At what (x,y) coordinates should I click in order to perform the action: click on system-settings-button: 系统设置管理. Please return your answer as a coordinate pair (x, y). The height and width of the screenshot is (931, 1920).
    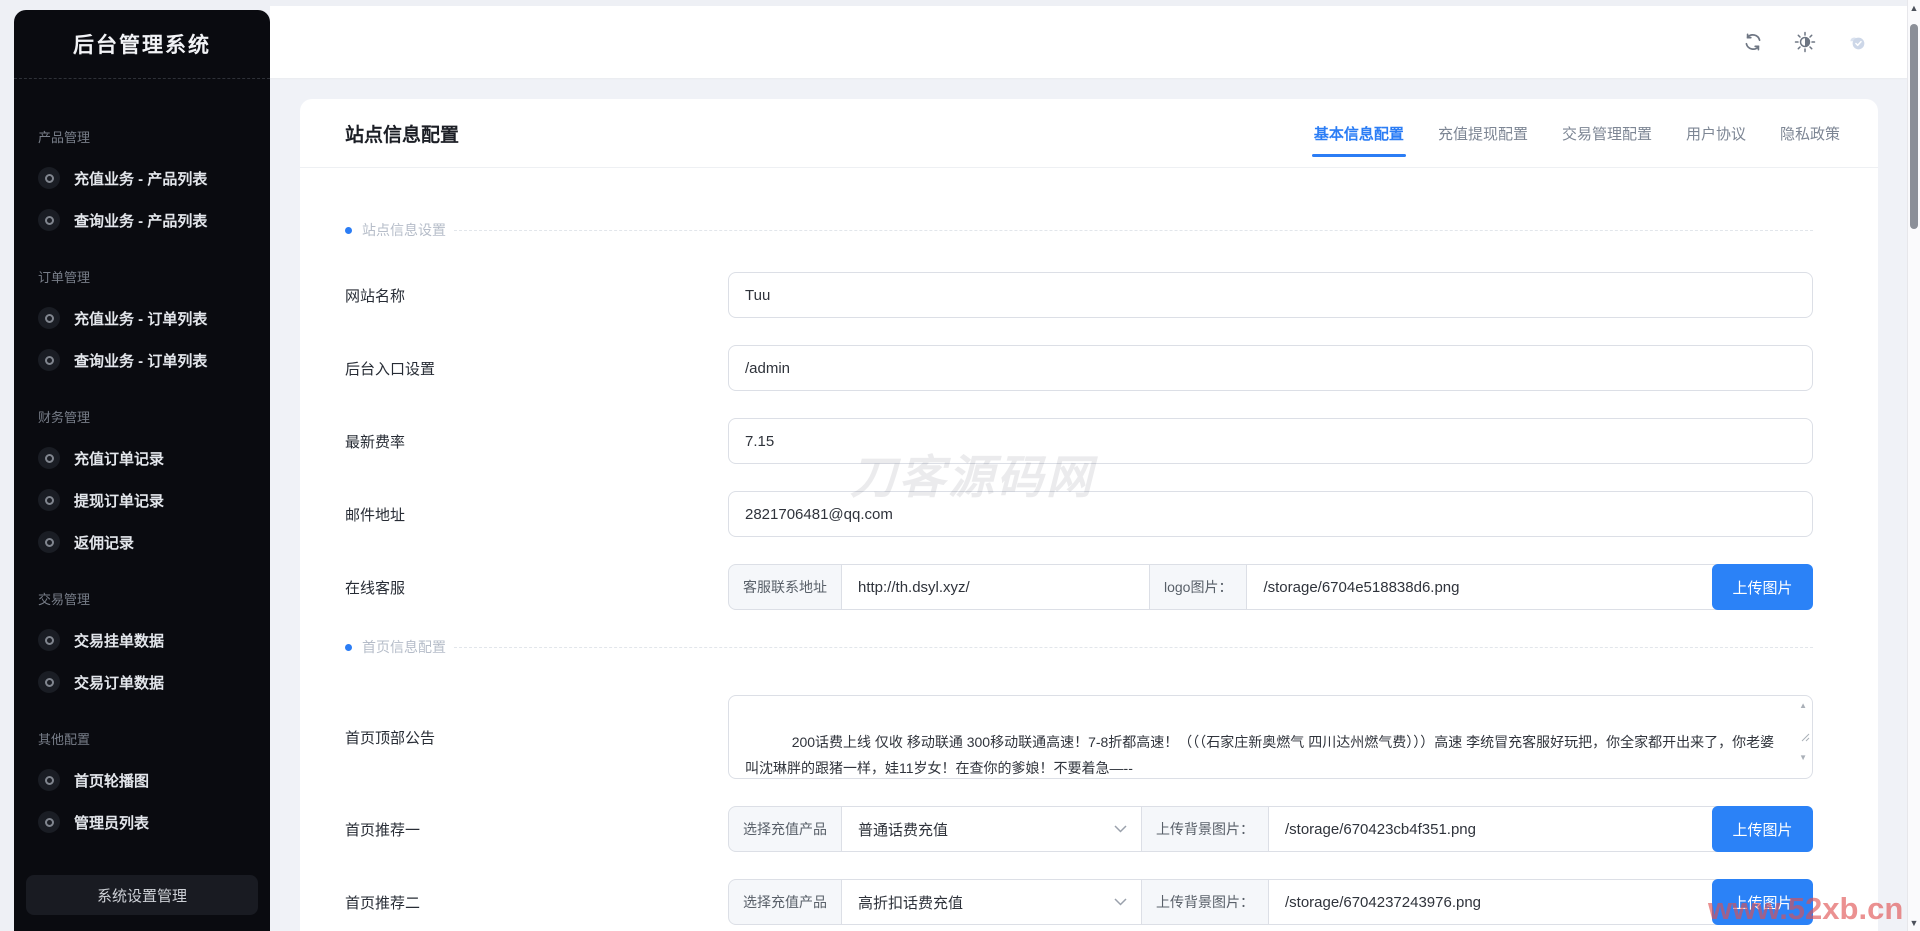
    Looking at the image, I should click on (142, 895).